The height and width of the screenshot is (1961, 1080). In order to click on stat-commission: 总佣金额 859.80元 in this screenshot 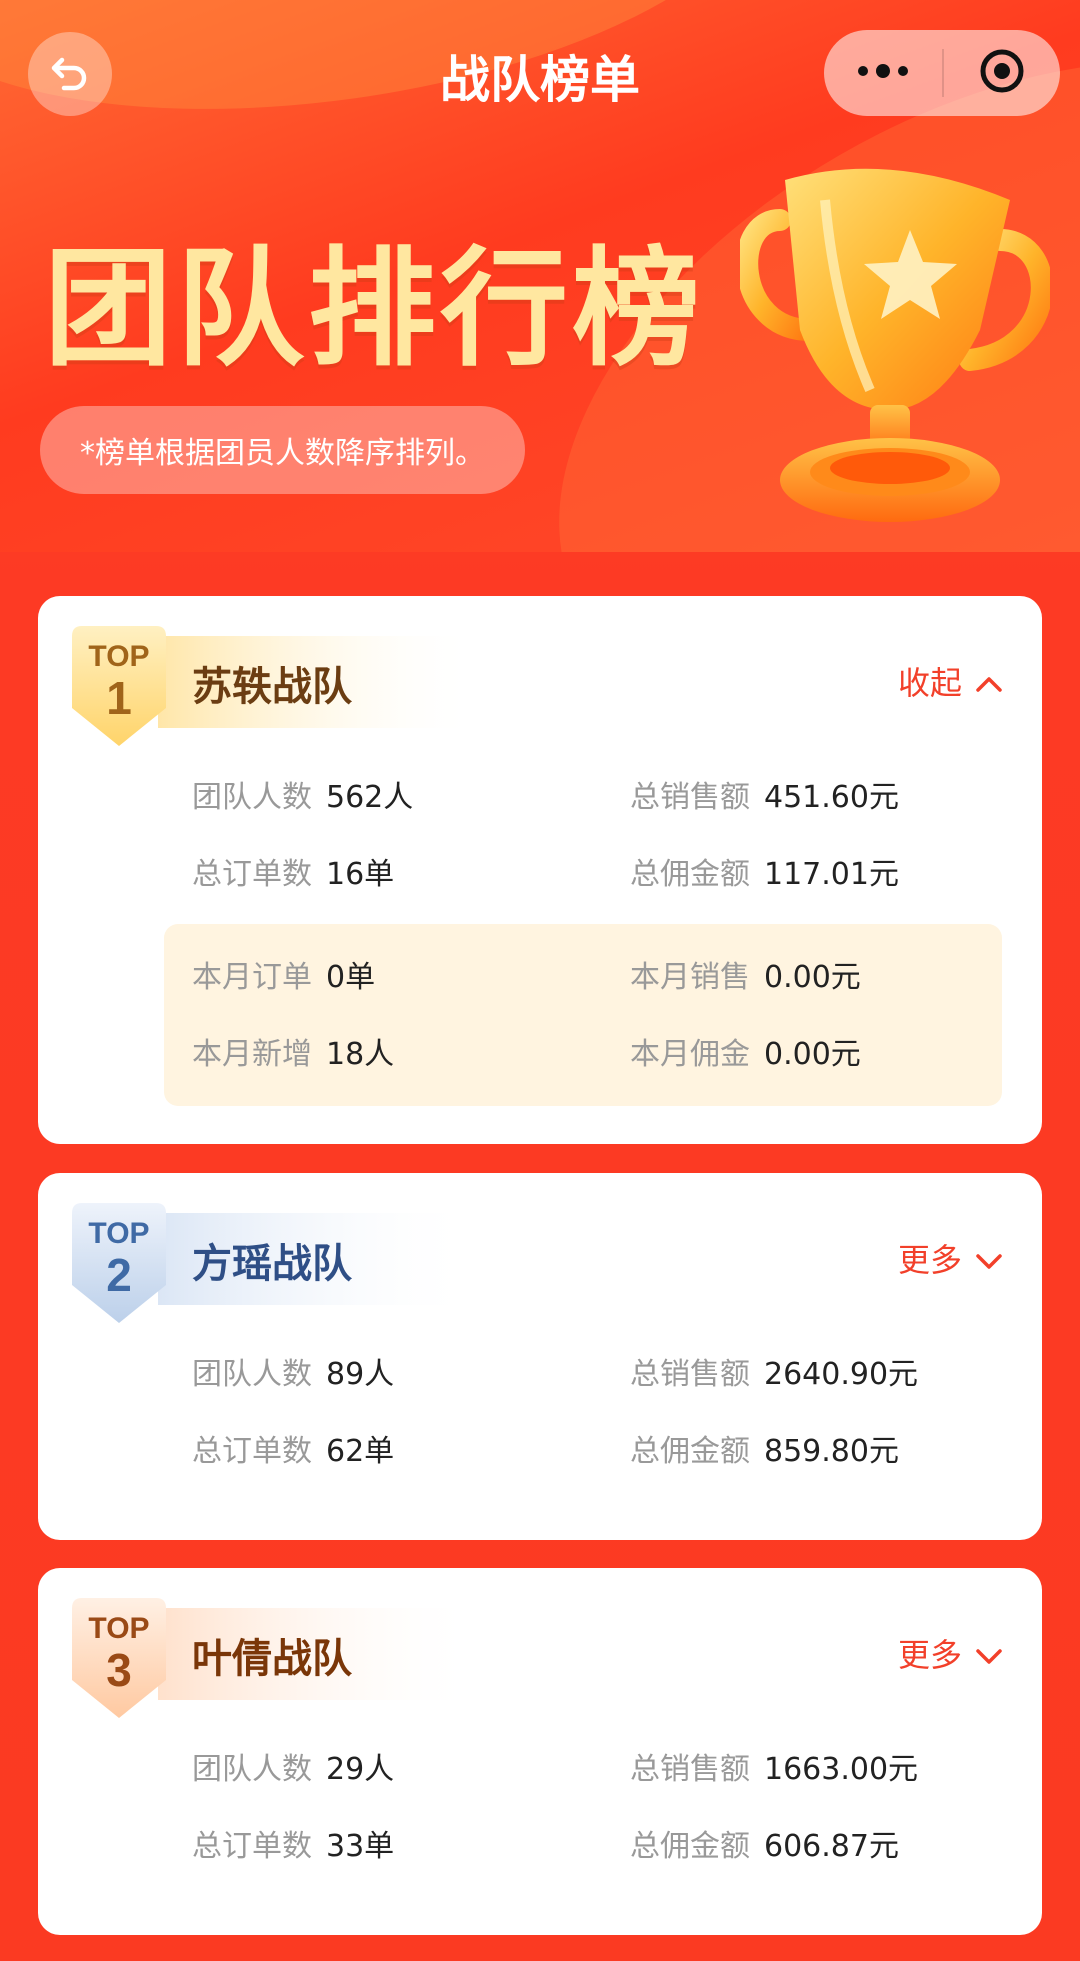, I will do `click(764, 1451)`.